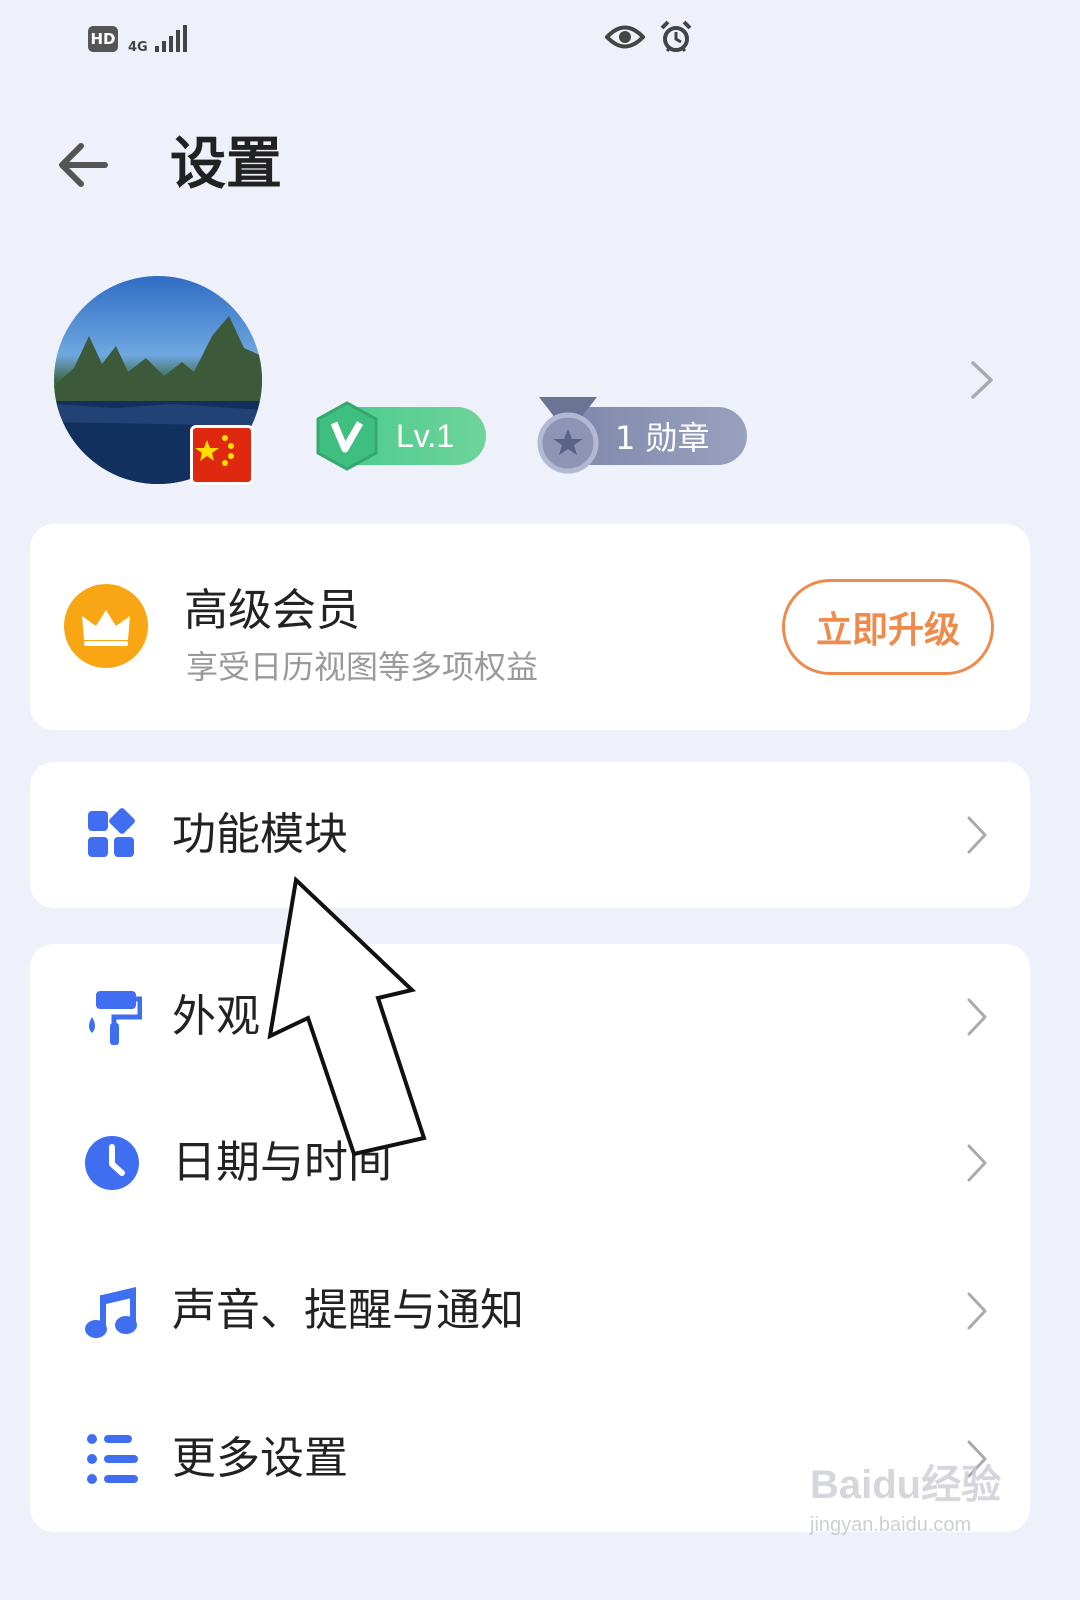 Image resolution: width=1080 pixels, height=1600 pixels. Describe the element at coordinates (347, 436) in the screenshot. I see `vip-shield-icon` at that location.